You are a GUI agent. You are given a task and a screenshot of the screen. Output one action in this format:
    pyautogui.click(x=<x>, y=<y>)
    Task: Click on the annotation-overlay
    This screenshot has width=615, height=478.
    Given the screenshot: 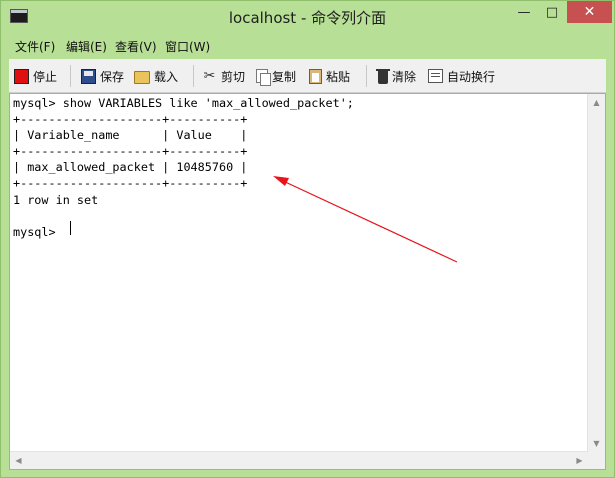 What is the action you would take?
    pyautogui.click(x=365, y=219)
    